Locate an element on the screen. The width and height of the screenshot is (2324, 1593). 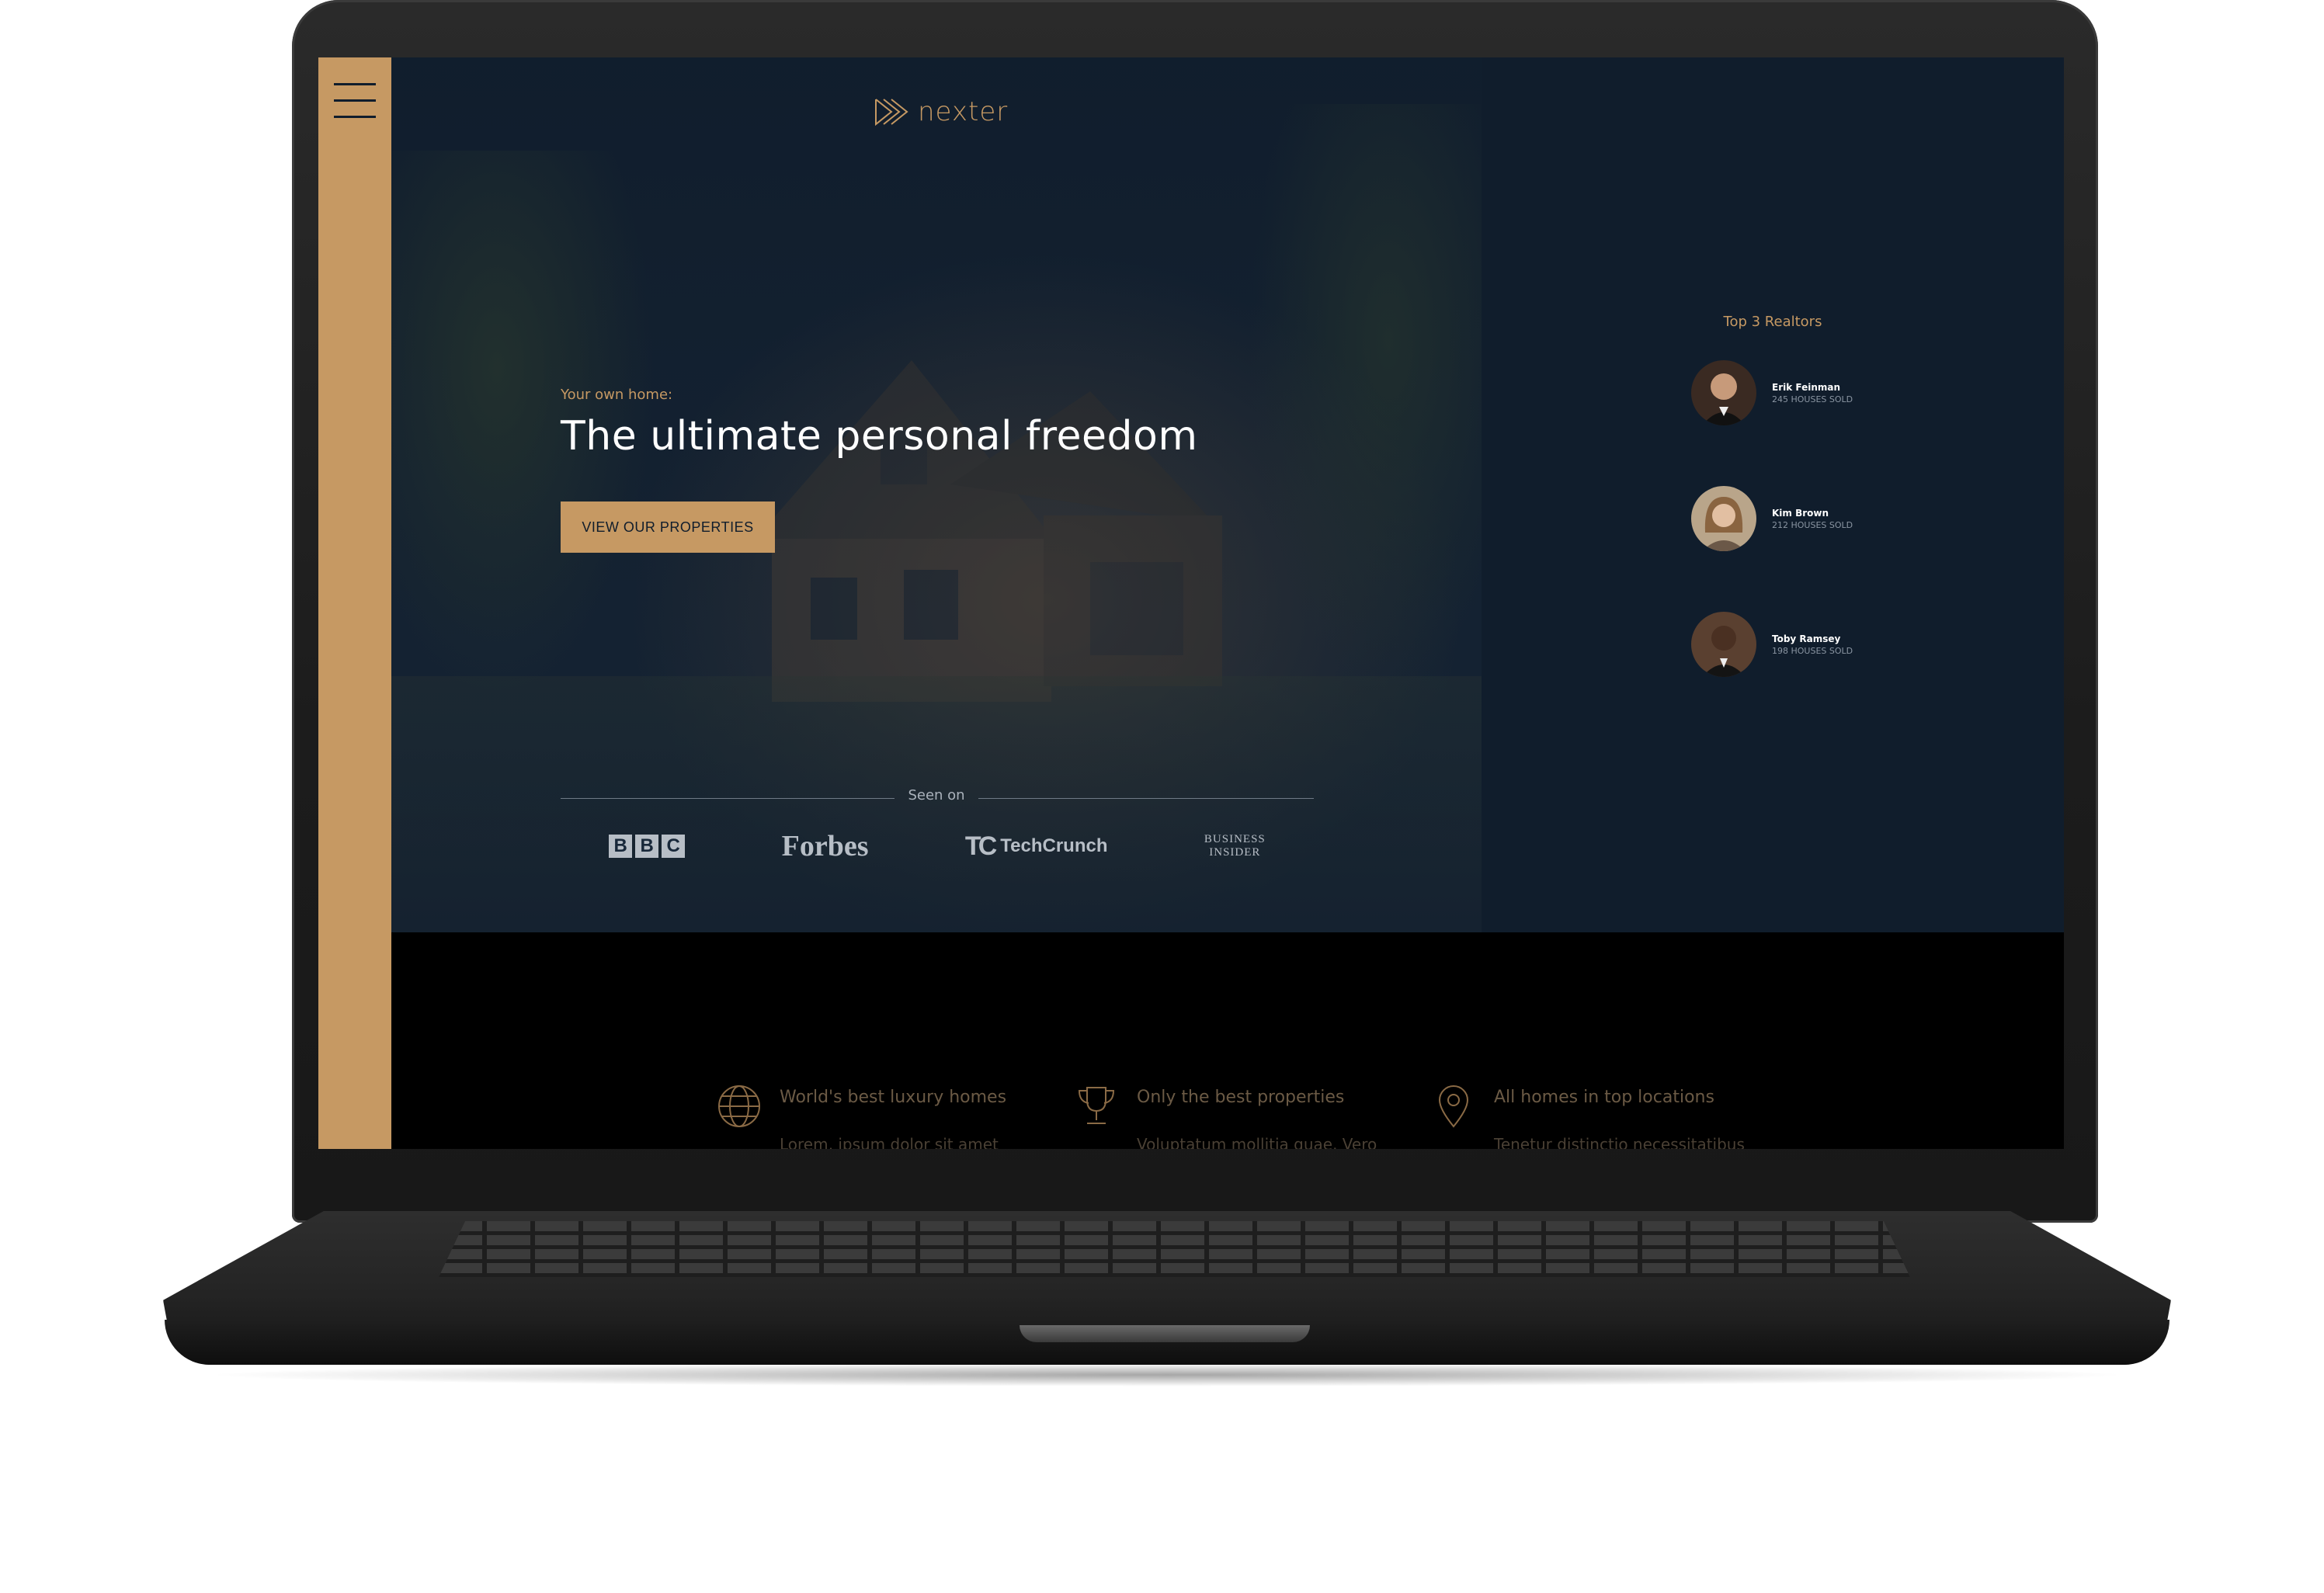
feature-title: Only the best properties is located at coordinates (1241, 1097).